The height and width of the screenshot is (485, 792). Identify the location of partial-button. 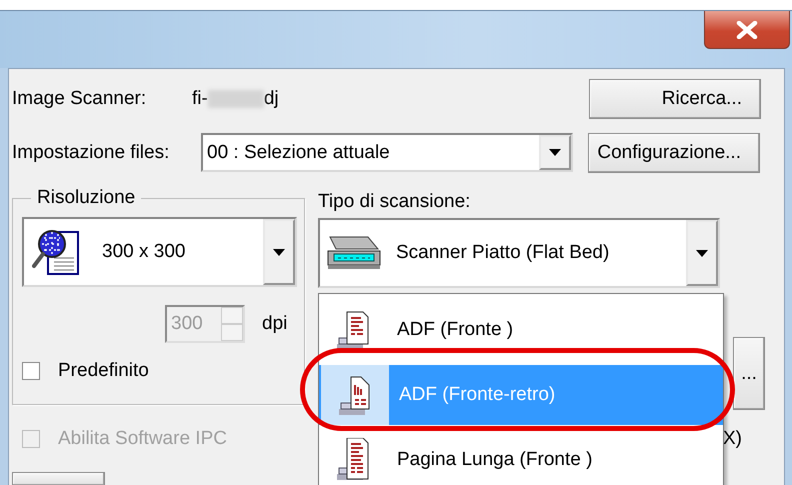
(58, 478).